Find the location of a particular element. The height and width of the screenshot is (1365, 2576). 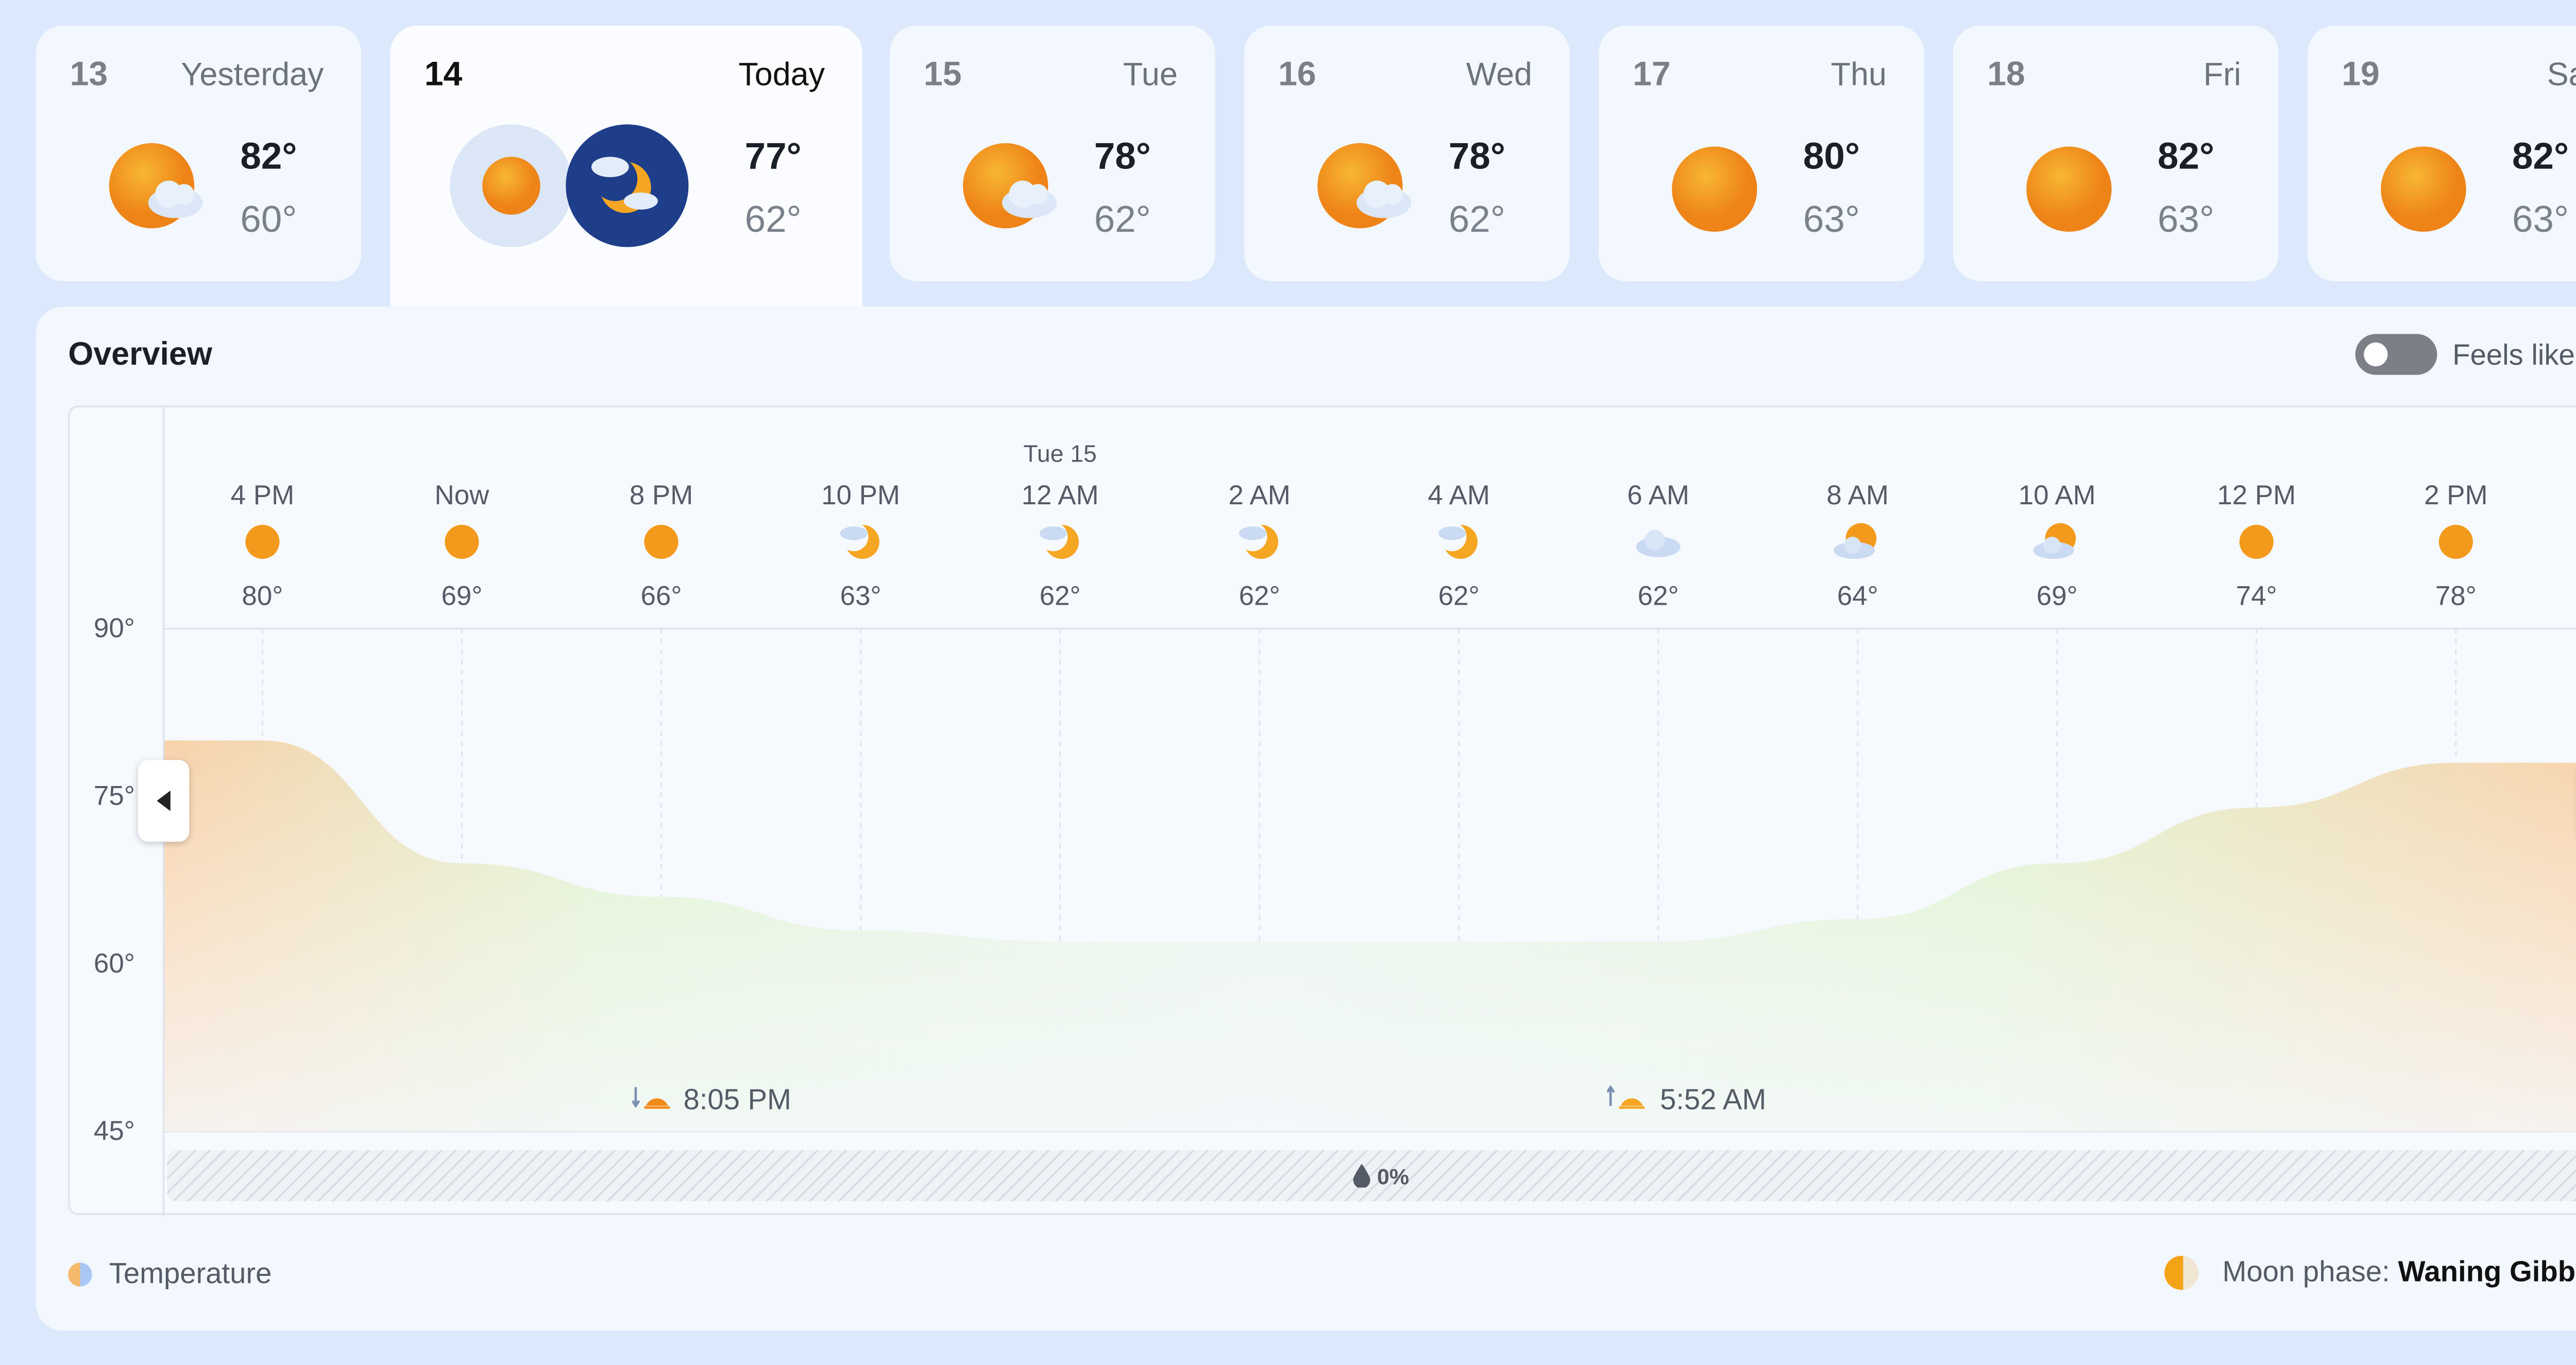

day-label: Fri is located at coordinates (2222, 76).